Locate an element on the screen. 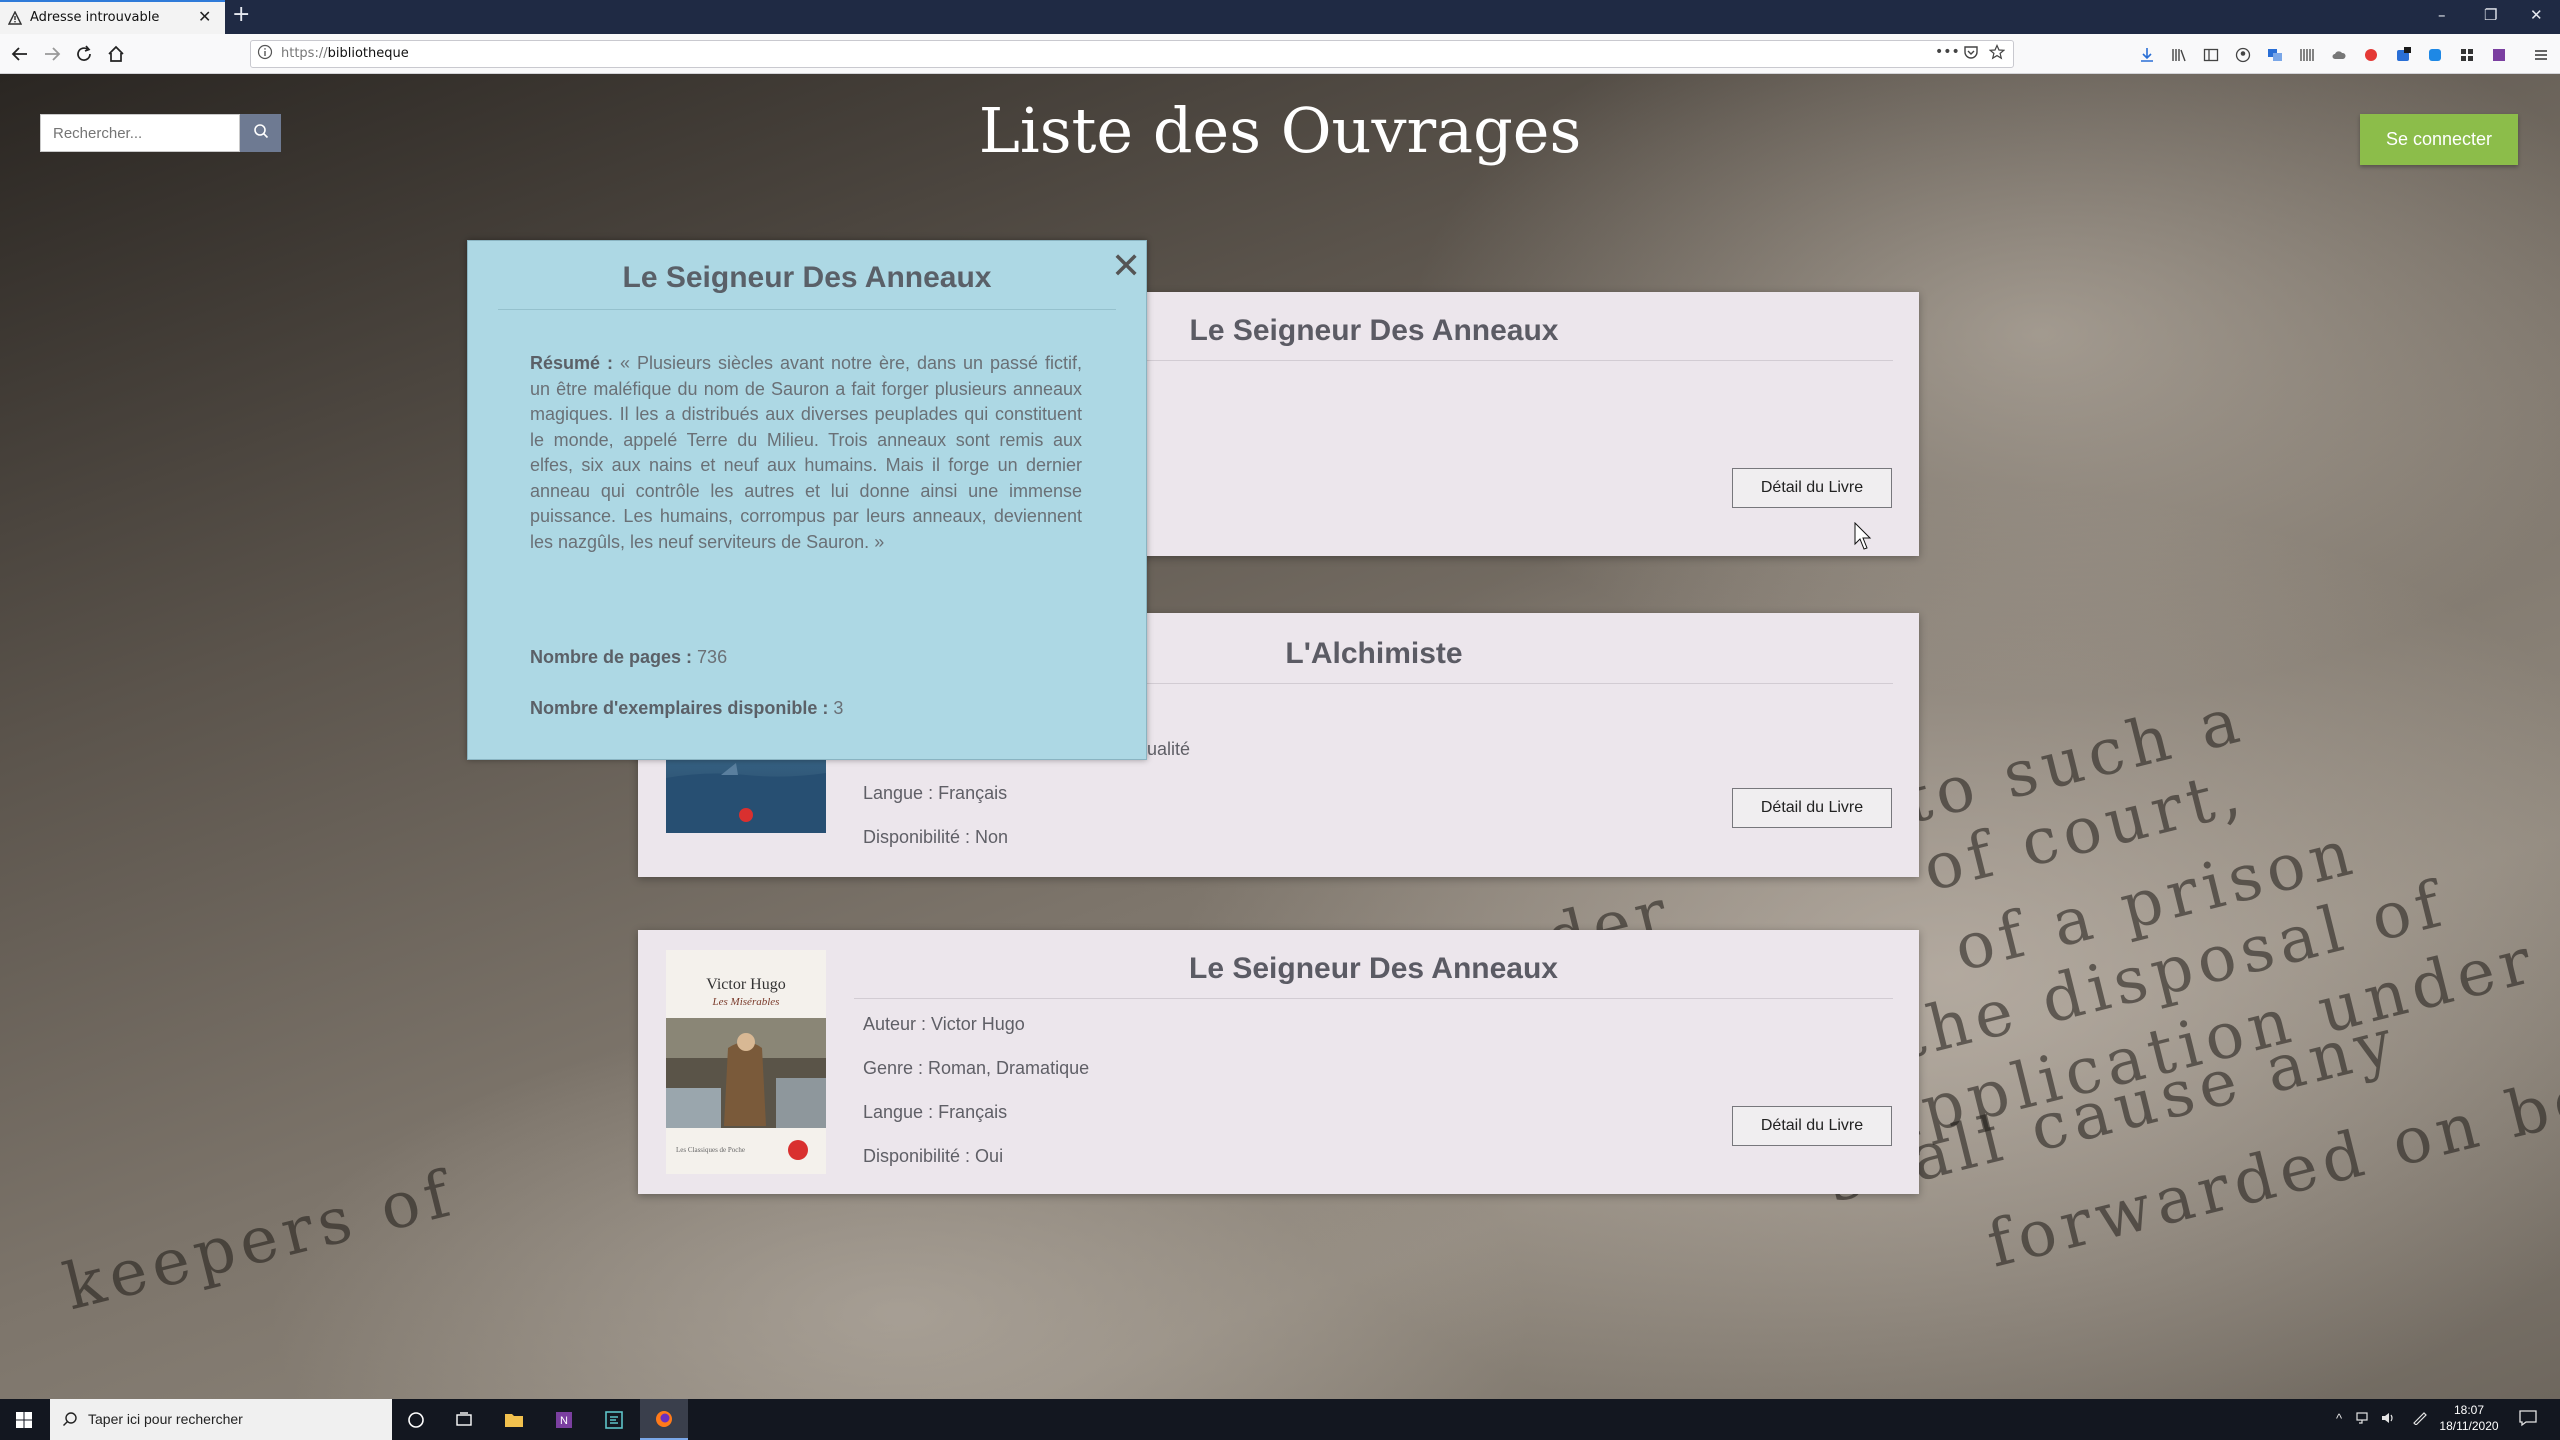  file-explorer-icon is located at coordinates (514, 1419).